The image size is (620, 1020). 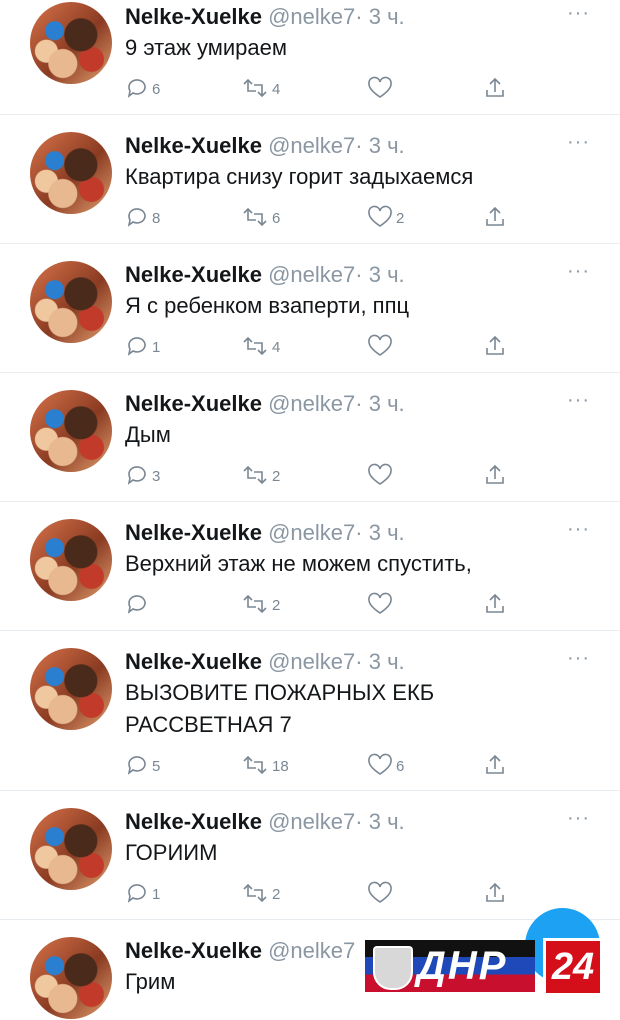 What do you see at coordinates (400, 766) in the screenshot?
I see `like-count: 6` at bounding box center [400, 766].